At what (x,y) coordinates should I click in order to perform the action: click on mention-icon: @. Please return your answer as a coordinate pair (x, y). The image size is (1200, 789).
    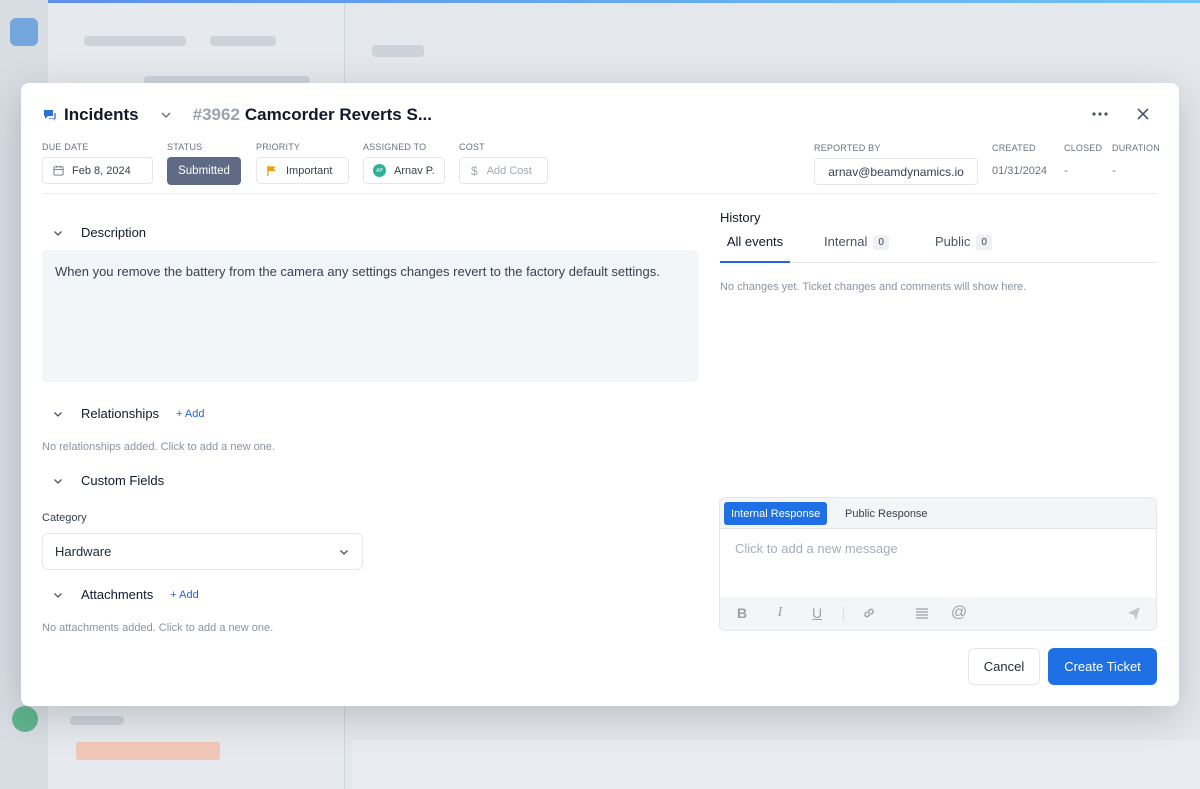
    Looking at the image, I should click on (959, 612).